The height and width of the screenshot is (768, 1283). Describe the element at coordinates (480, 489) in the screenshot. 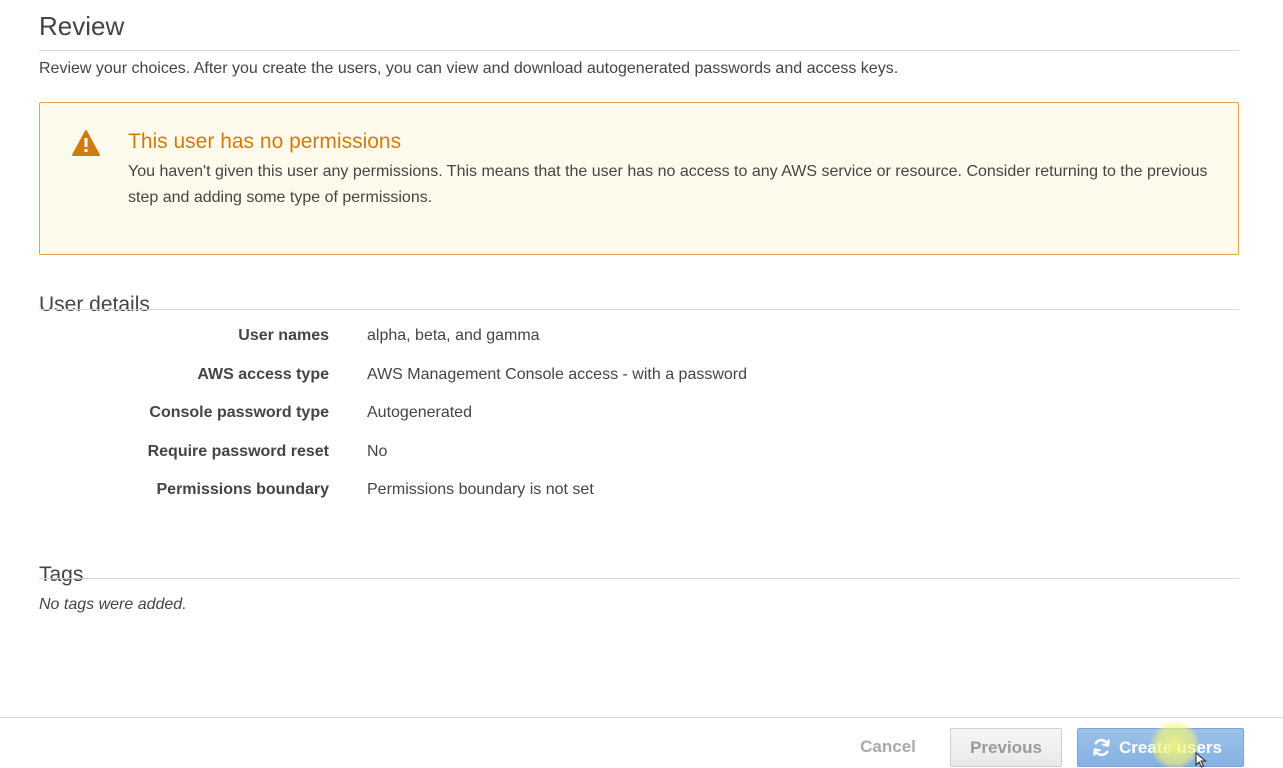

I see `detail-value: Permissions boundary is not set` at that location.